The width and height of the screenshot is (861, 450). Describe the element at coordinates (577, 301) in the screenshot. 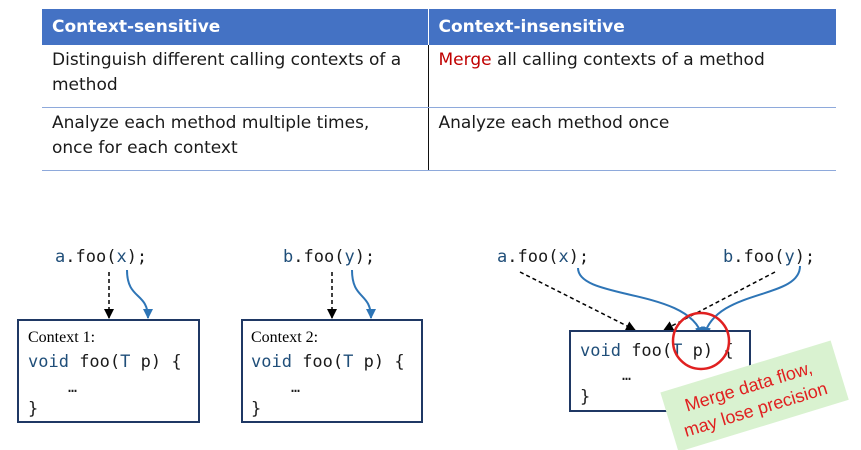

I see `dashed-call-arrow-a` at that location.